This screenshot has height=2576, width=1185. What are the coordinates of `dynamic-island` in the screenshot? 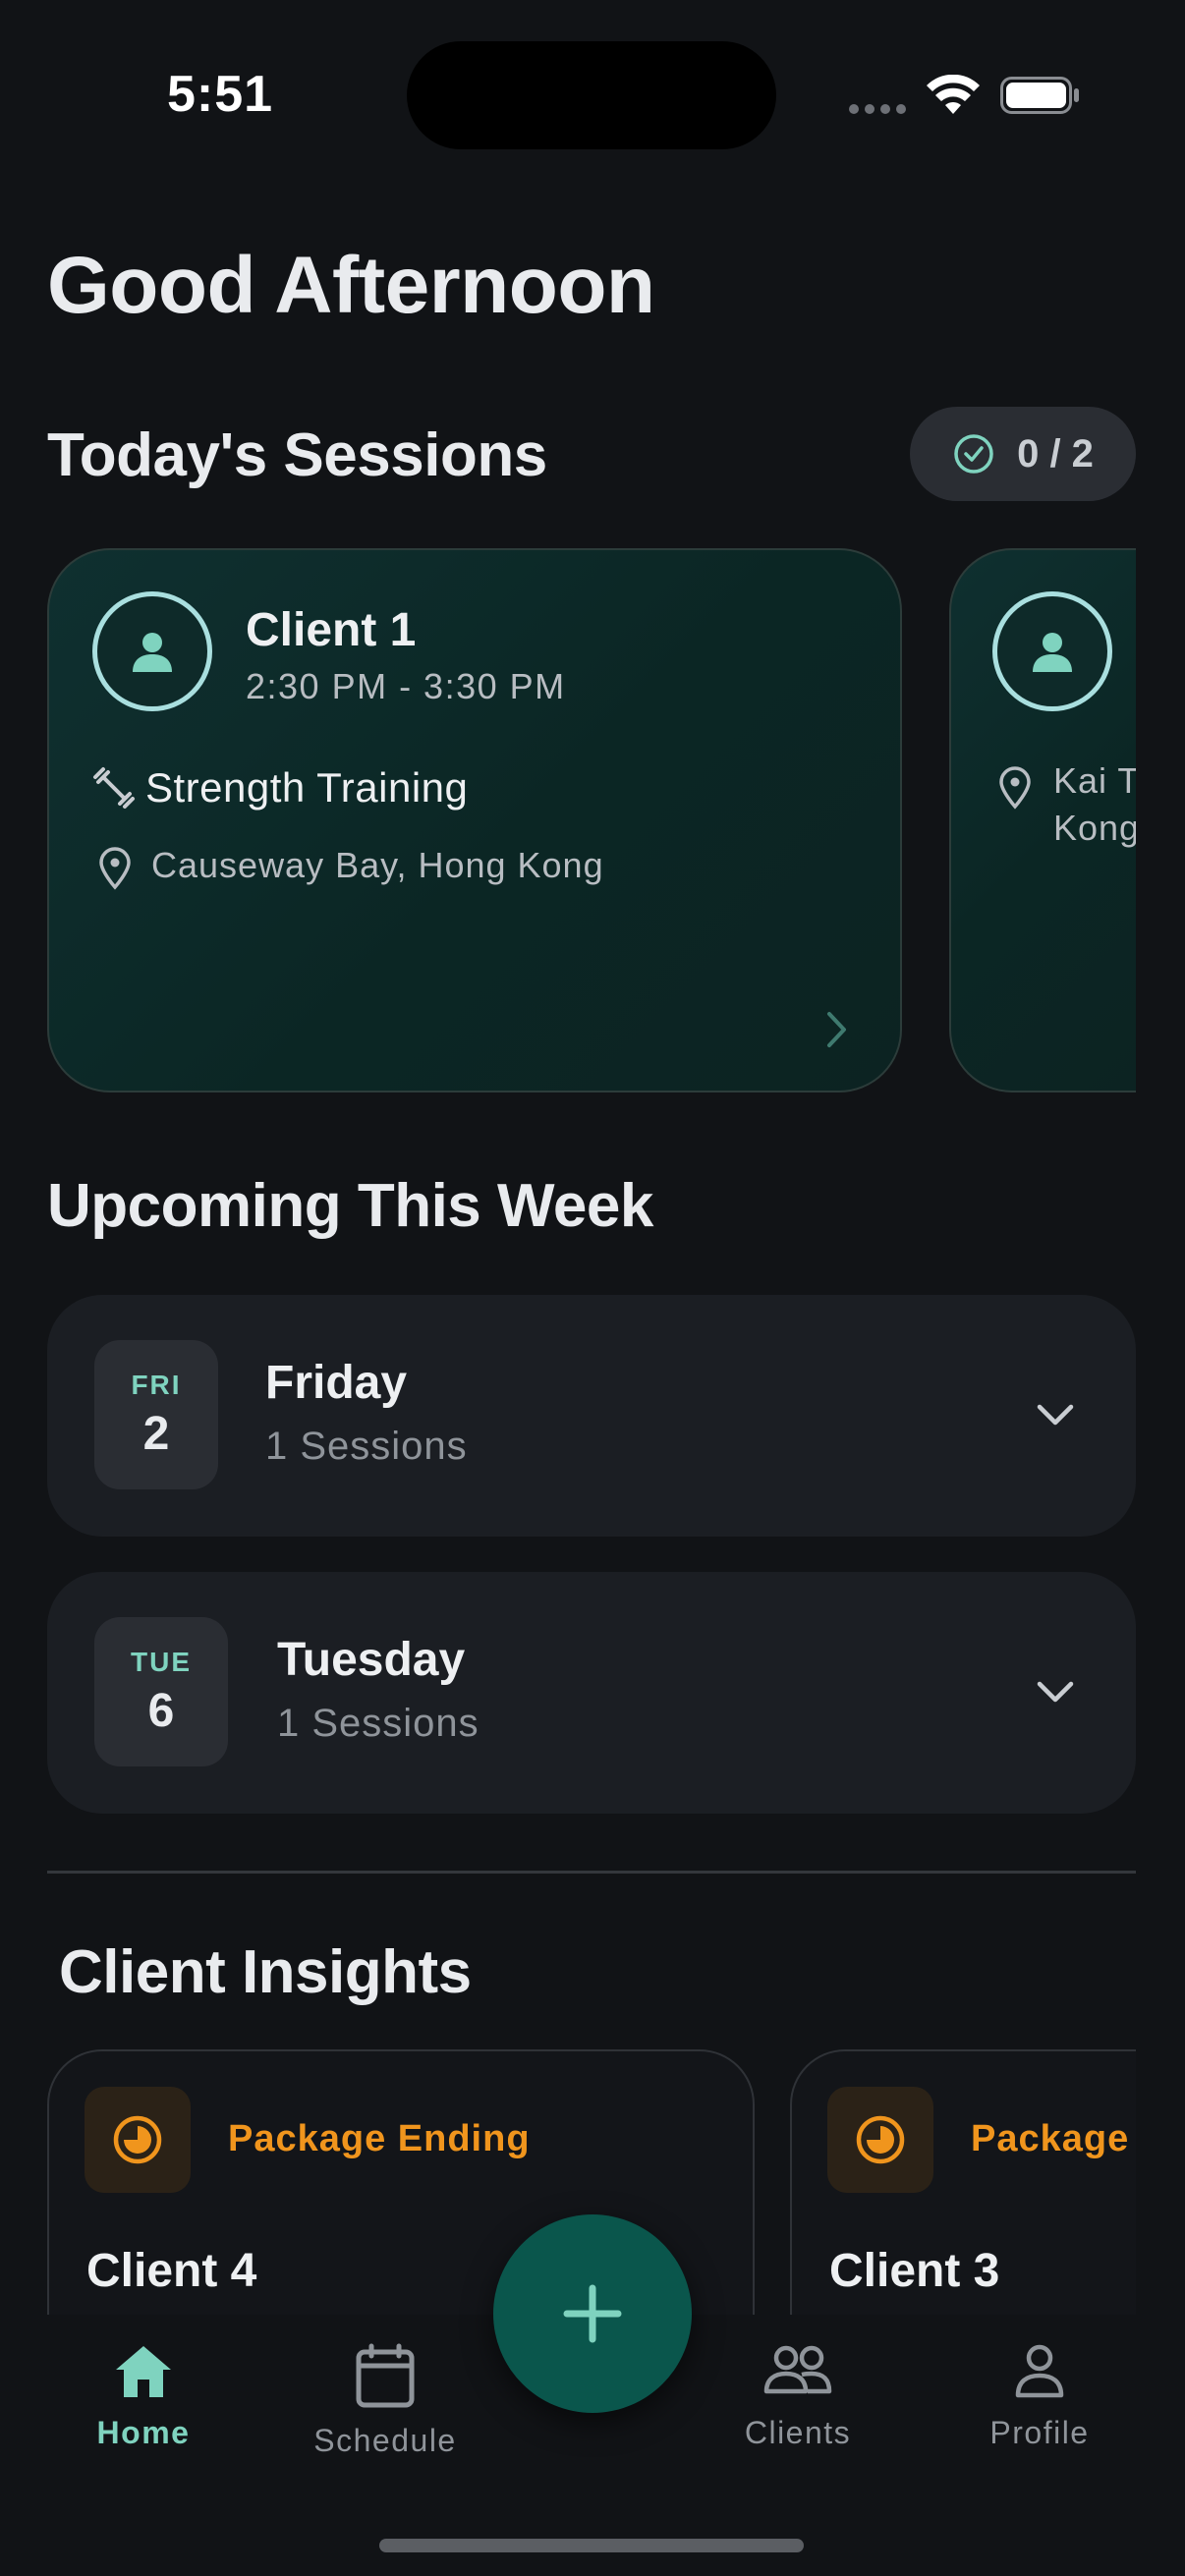 It's located at (592, 95).